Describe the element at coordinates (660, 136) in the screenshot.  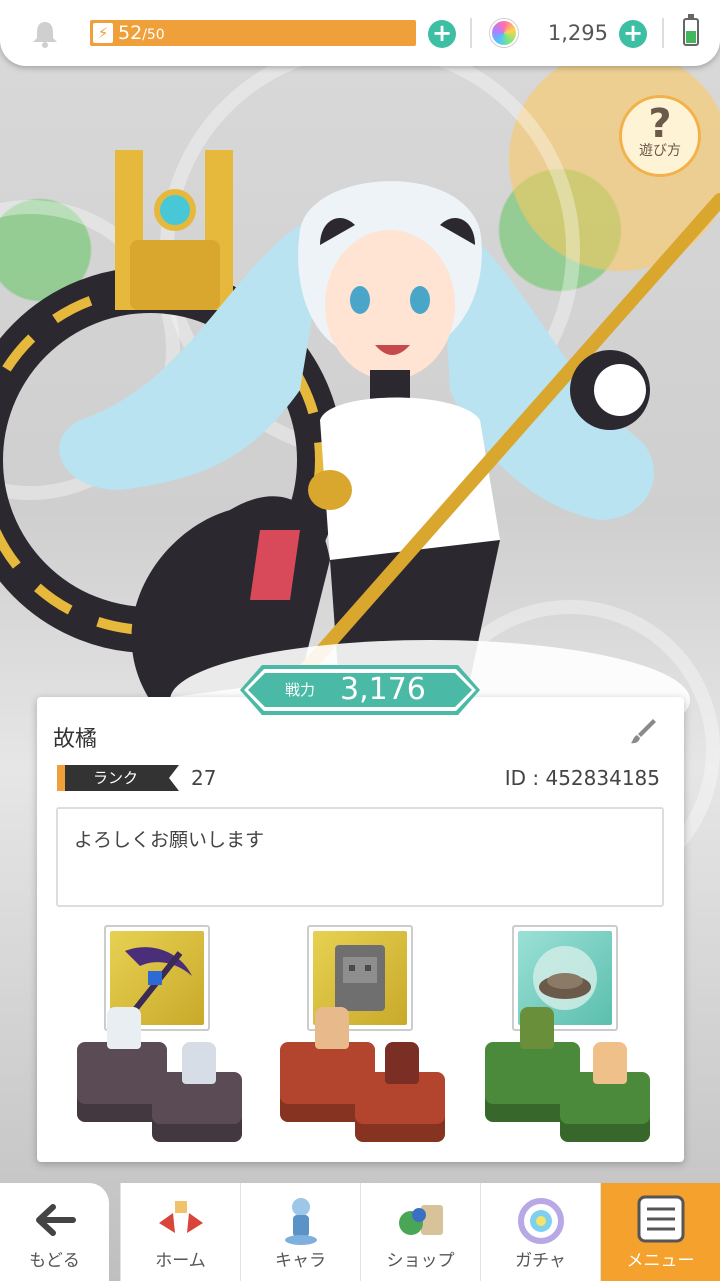
I see `how-to-play-button: ? 遊び方` at that location.